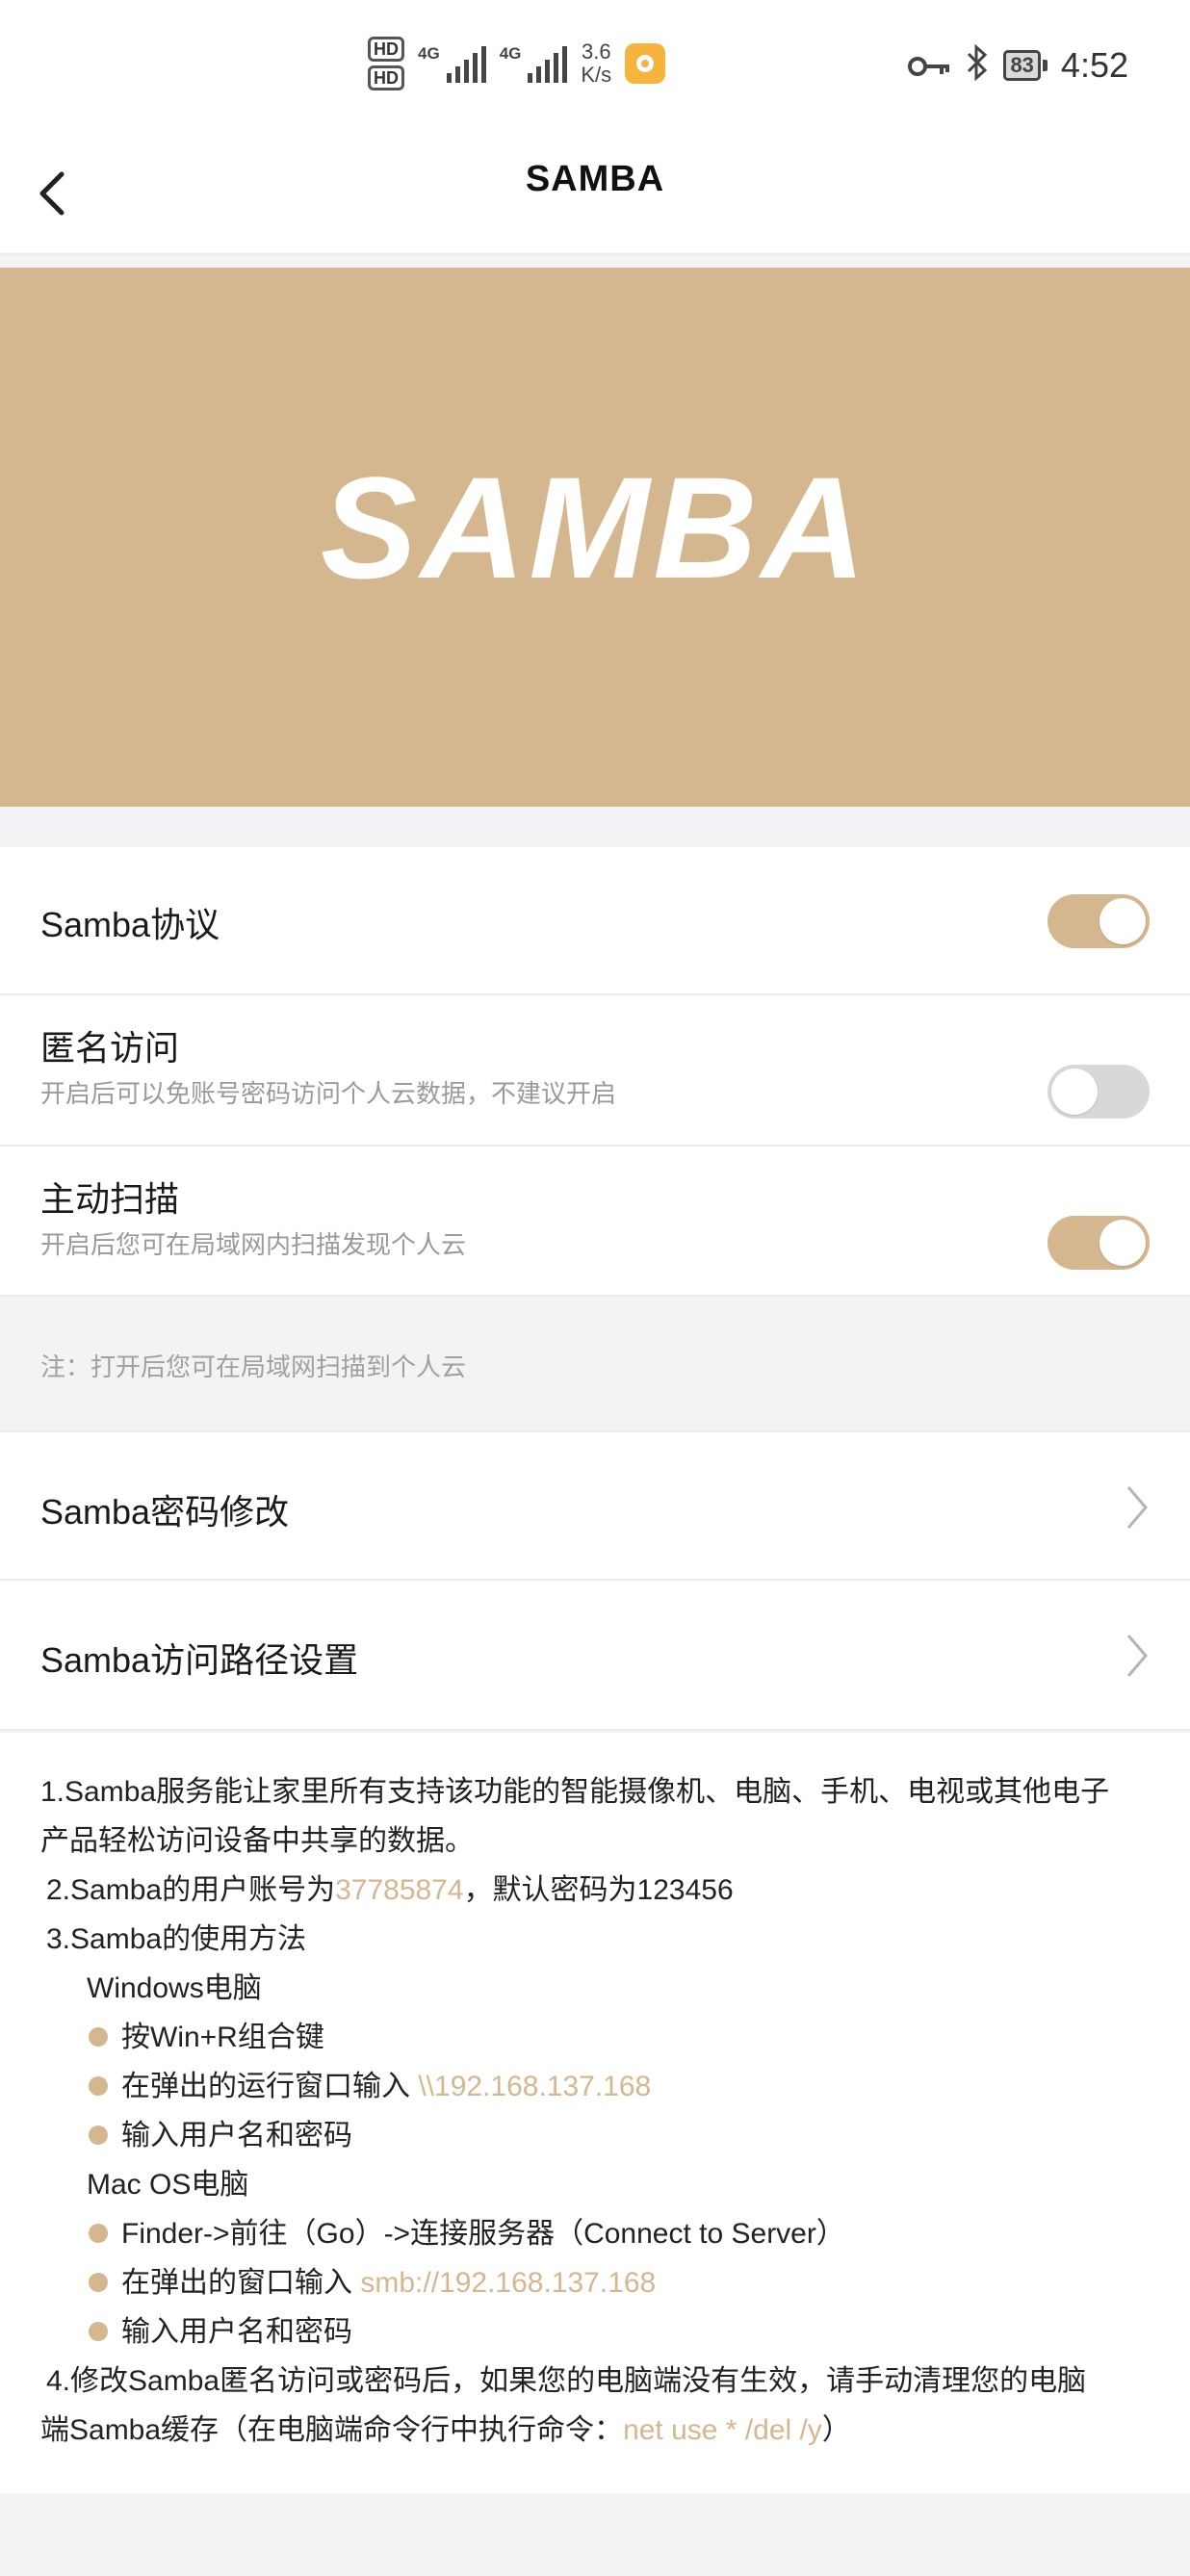 This screenshot has height=2576, width=1190. I want to click on samba-path-label: Samba访问路径设置, so click(200, 1660).